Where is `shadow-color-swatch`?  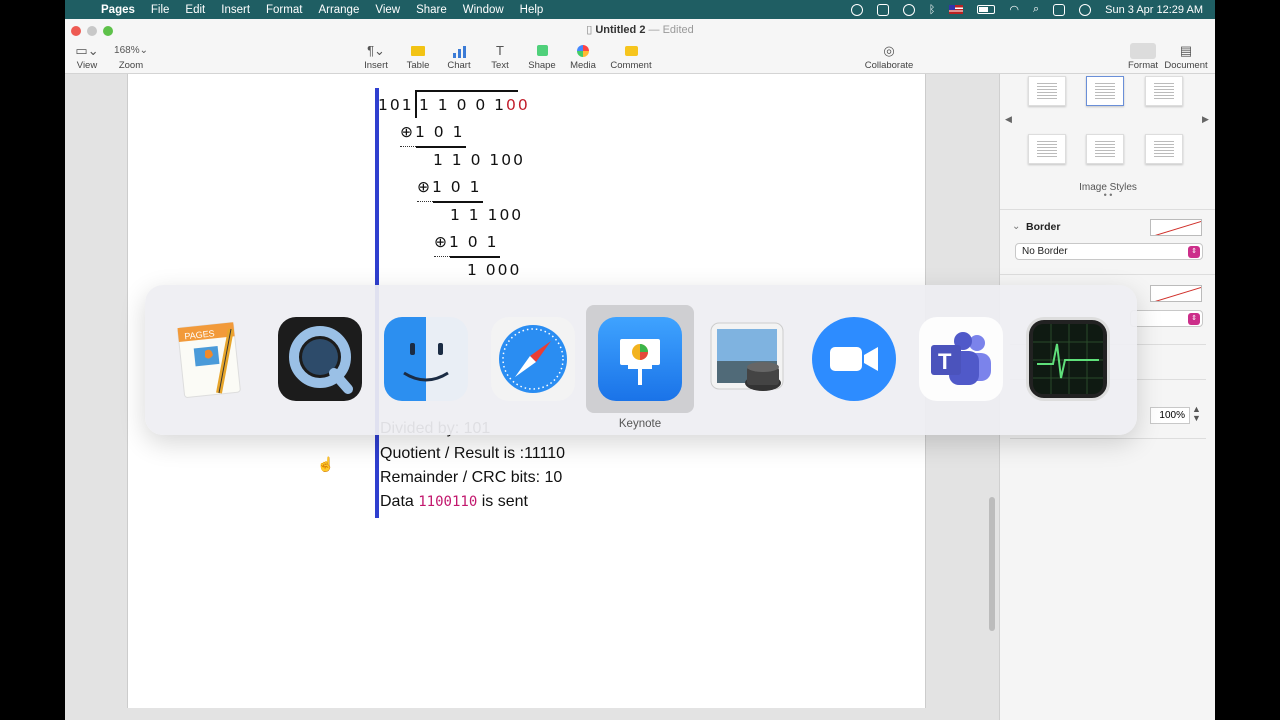 shadow-color-swatch is located at coordinates (1176, 293).